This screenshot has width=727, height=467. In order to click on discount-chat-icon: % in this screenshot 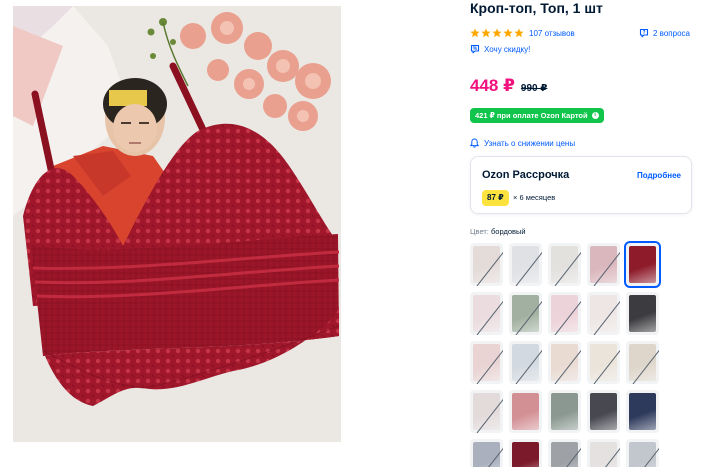, I will do `click(475, 49)`.